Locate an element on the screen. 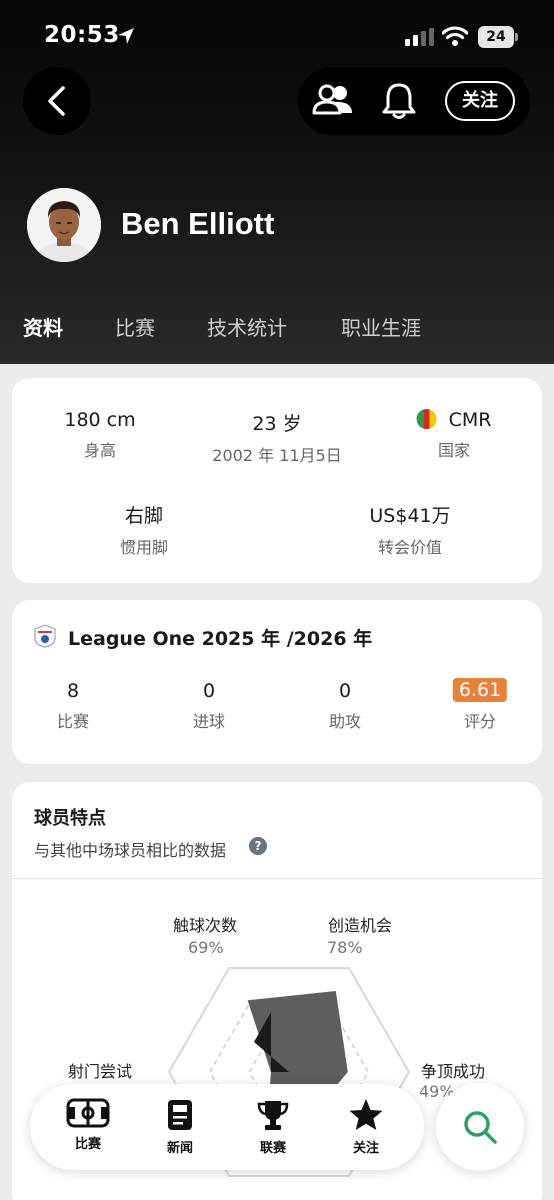 The height and width of the screenshot is (1200, 554). season-stat-assists: 0 助攻 is located at coordinates (345, 706).